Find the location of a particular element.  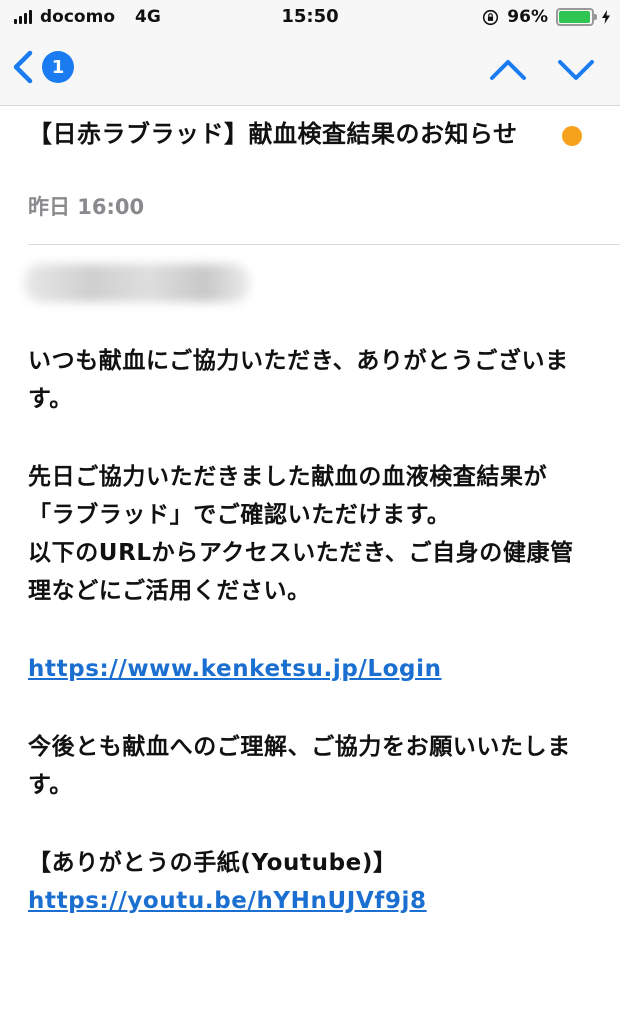

body-line-2: 「ラブラッド」でご確認いただけます。 is located at coordinates (239, 515).